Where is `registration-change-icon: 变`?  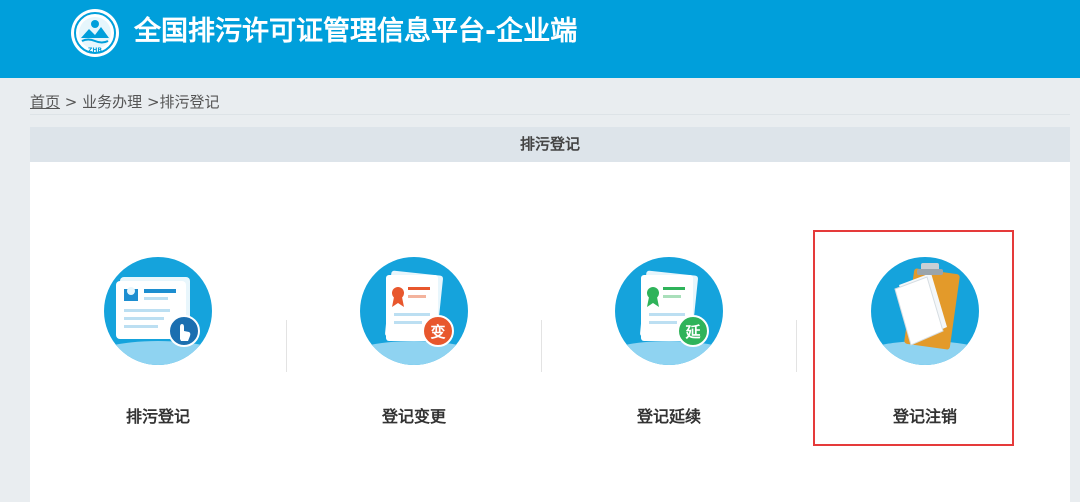 registration-change-icon: 变 is located at coordinates (414, 311).